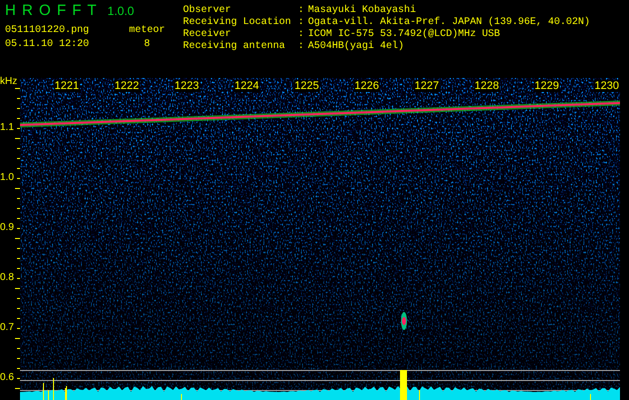 Image resolution: width=629 pixels, height=400 pixels. What do you see at coordinates (147, 31) in the screenshot?
I see `meteor-label: meteor` at bounding box center [147, 31].